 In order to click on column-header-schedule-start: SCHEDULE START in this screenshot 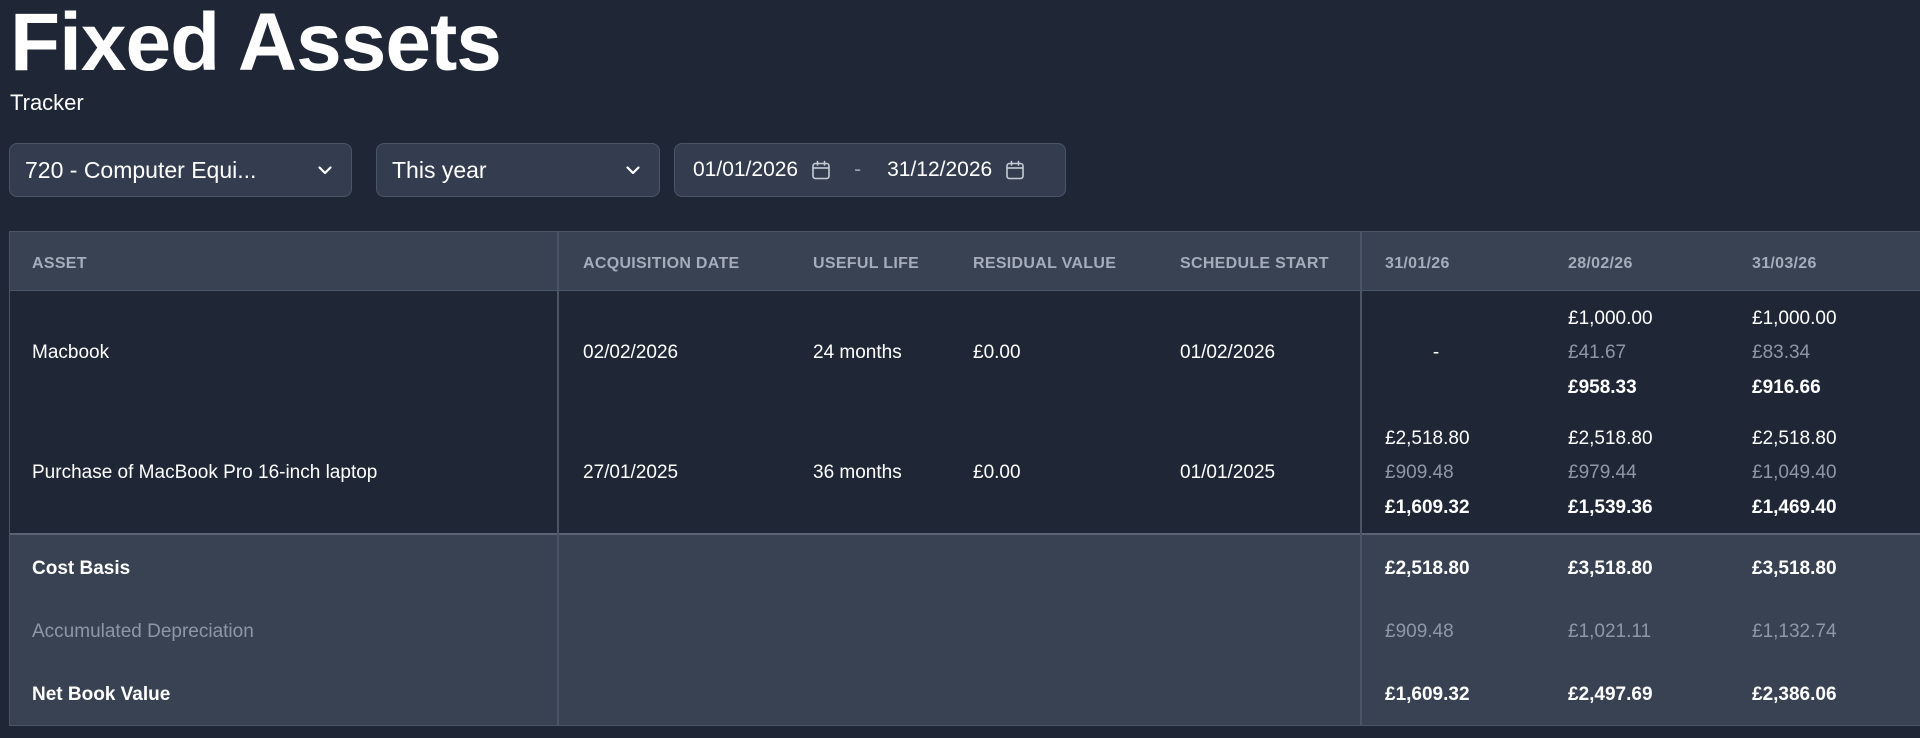, I will do `click(1254, 264)`.